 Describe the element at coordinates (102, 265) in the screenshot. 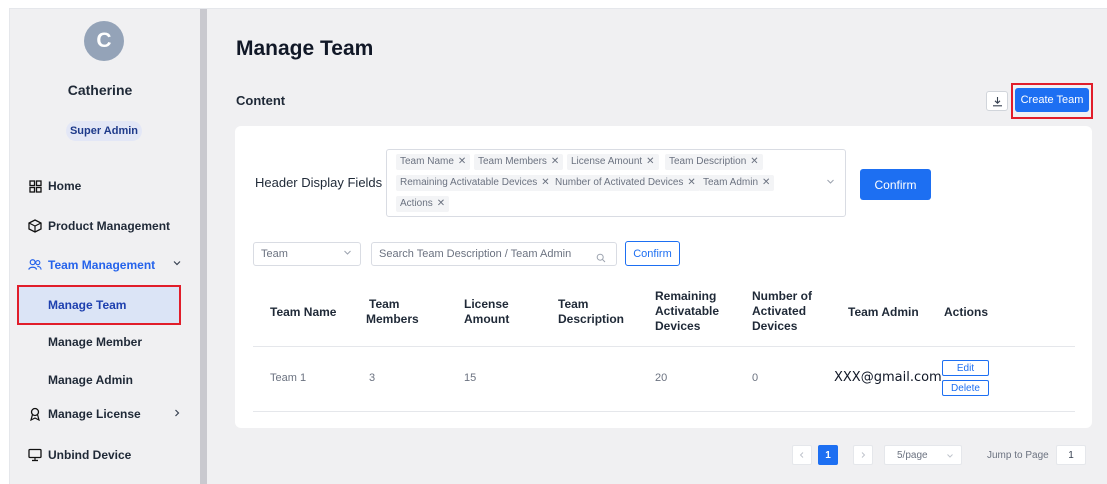

I see `nav-label-team-management: Team Management` at that location.